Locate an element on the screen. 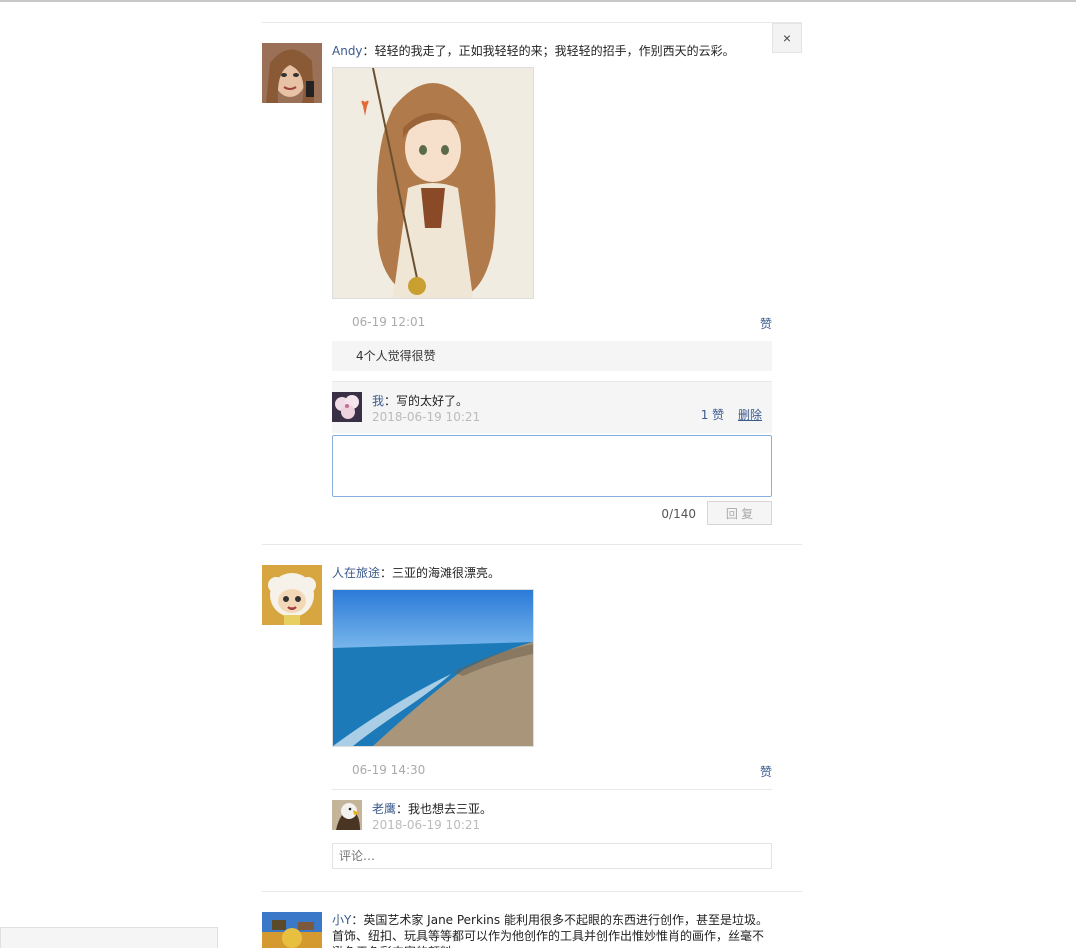 The width and height of the screenshot is (1076, 948). comment-item: 我：写的太好了。 2018-06-19 10:21 1 赞 删除 is located at coordinates (552, 407).